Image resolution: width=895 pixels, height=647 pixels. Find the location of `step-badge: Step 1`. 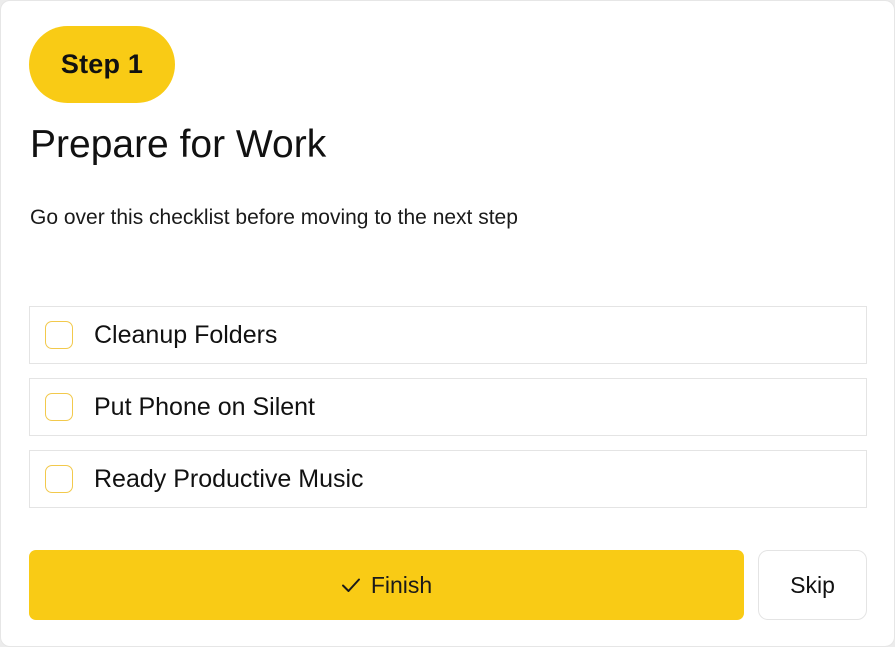

step-badge: Step 1 is located at coordinates (102, 64).